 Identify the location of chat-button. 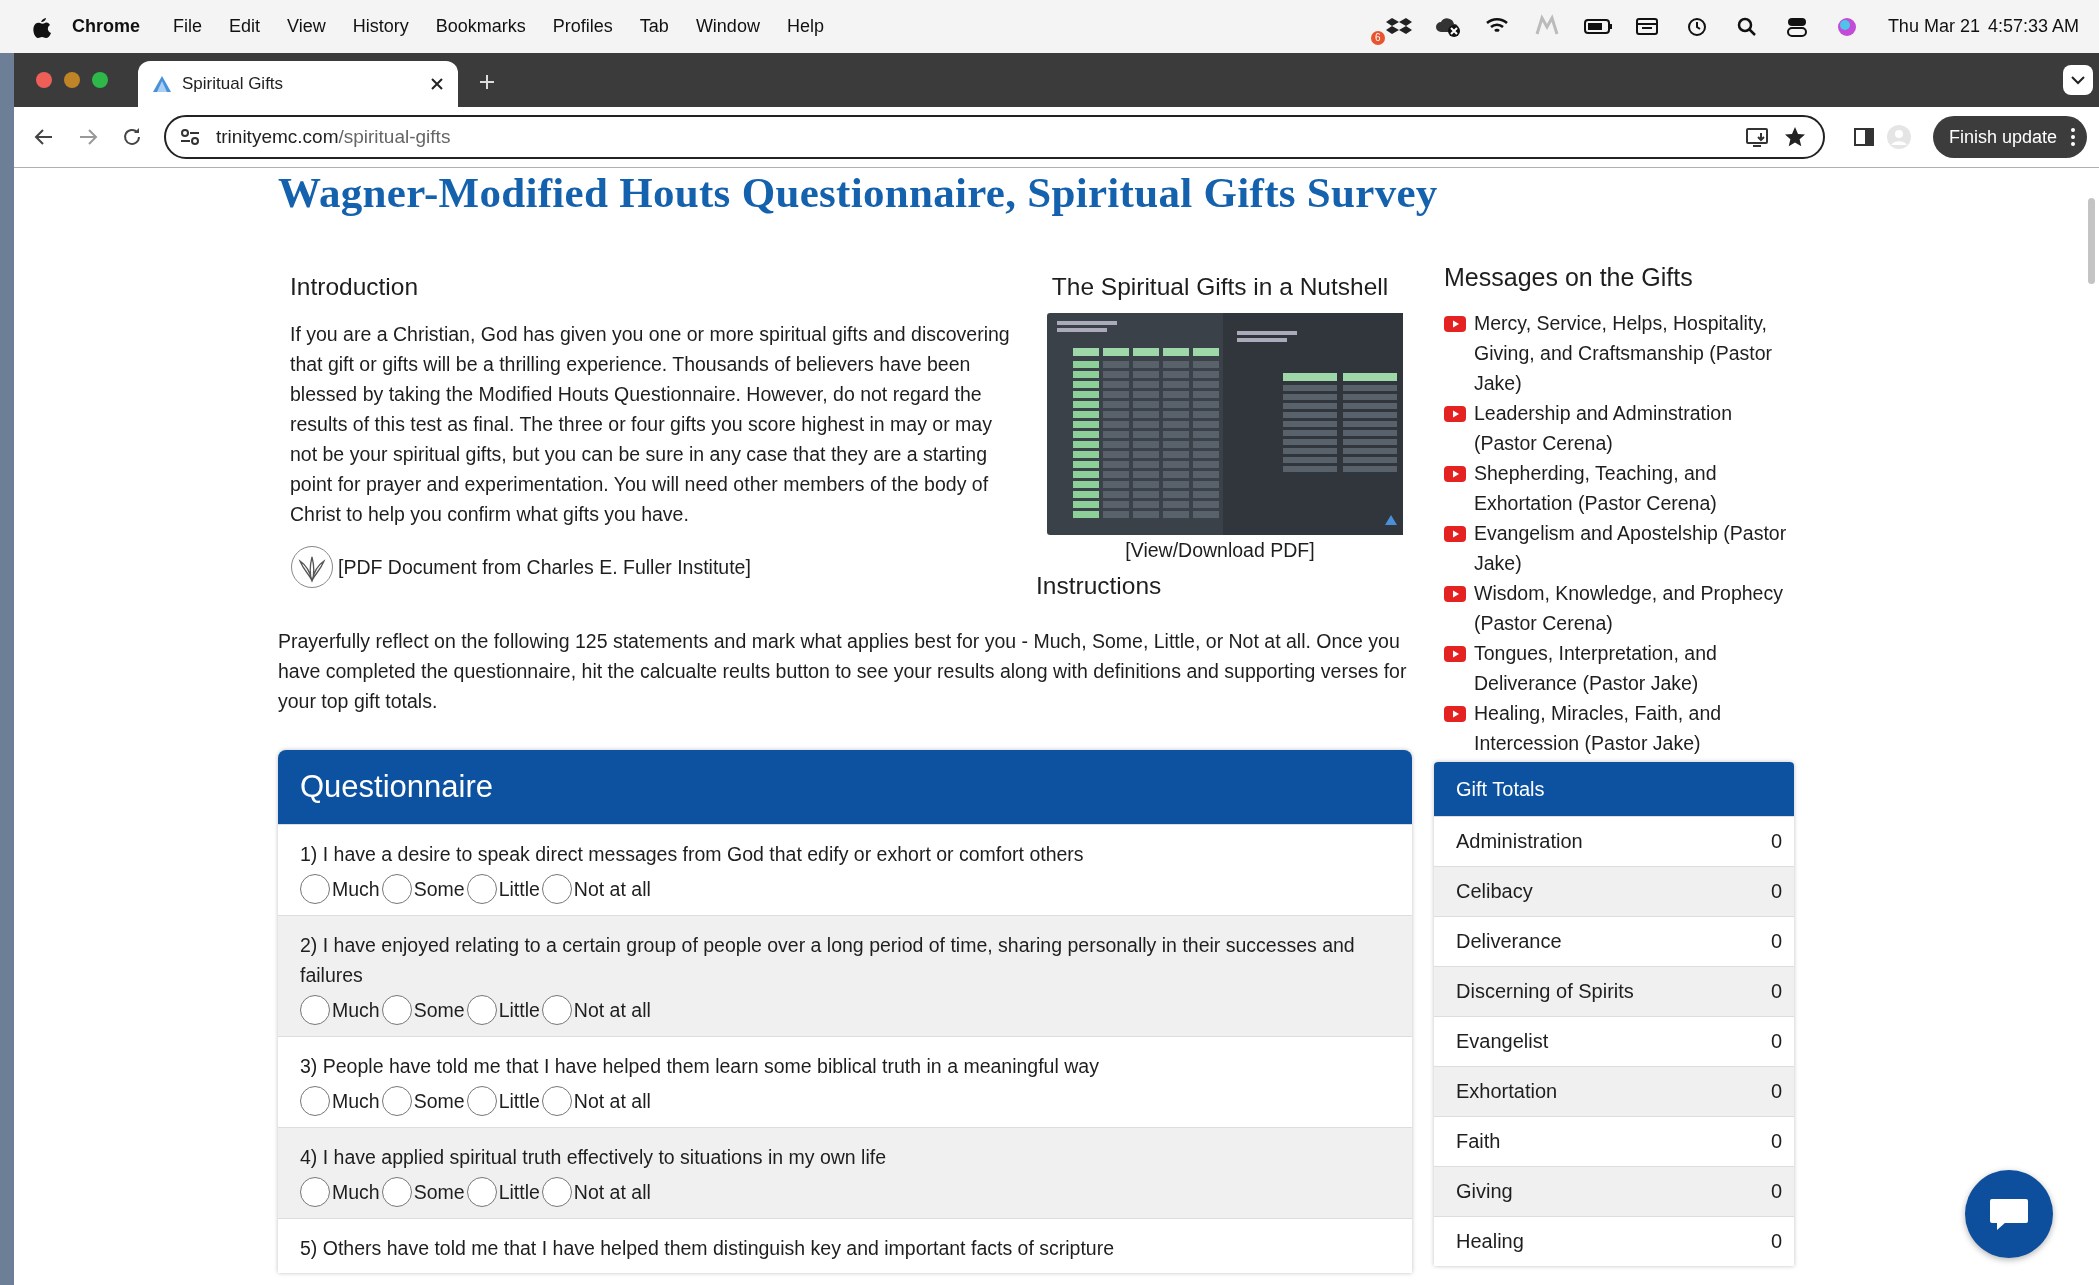
(2009, 1214).